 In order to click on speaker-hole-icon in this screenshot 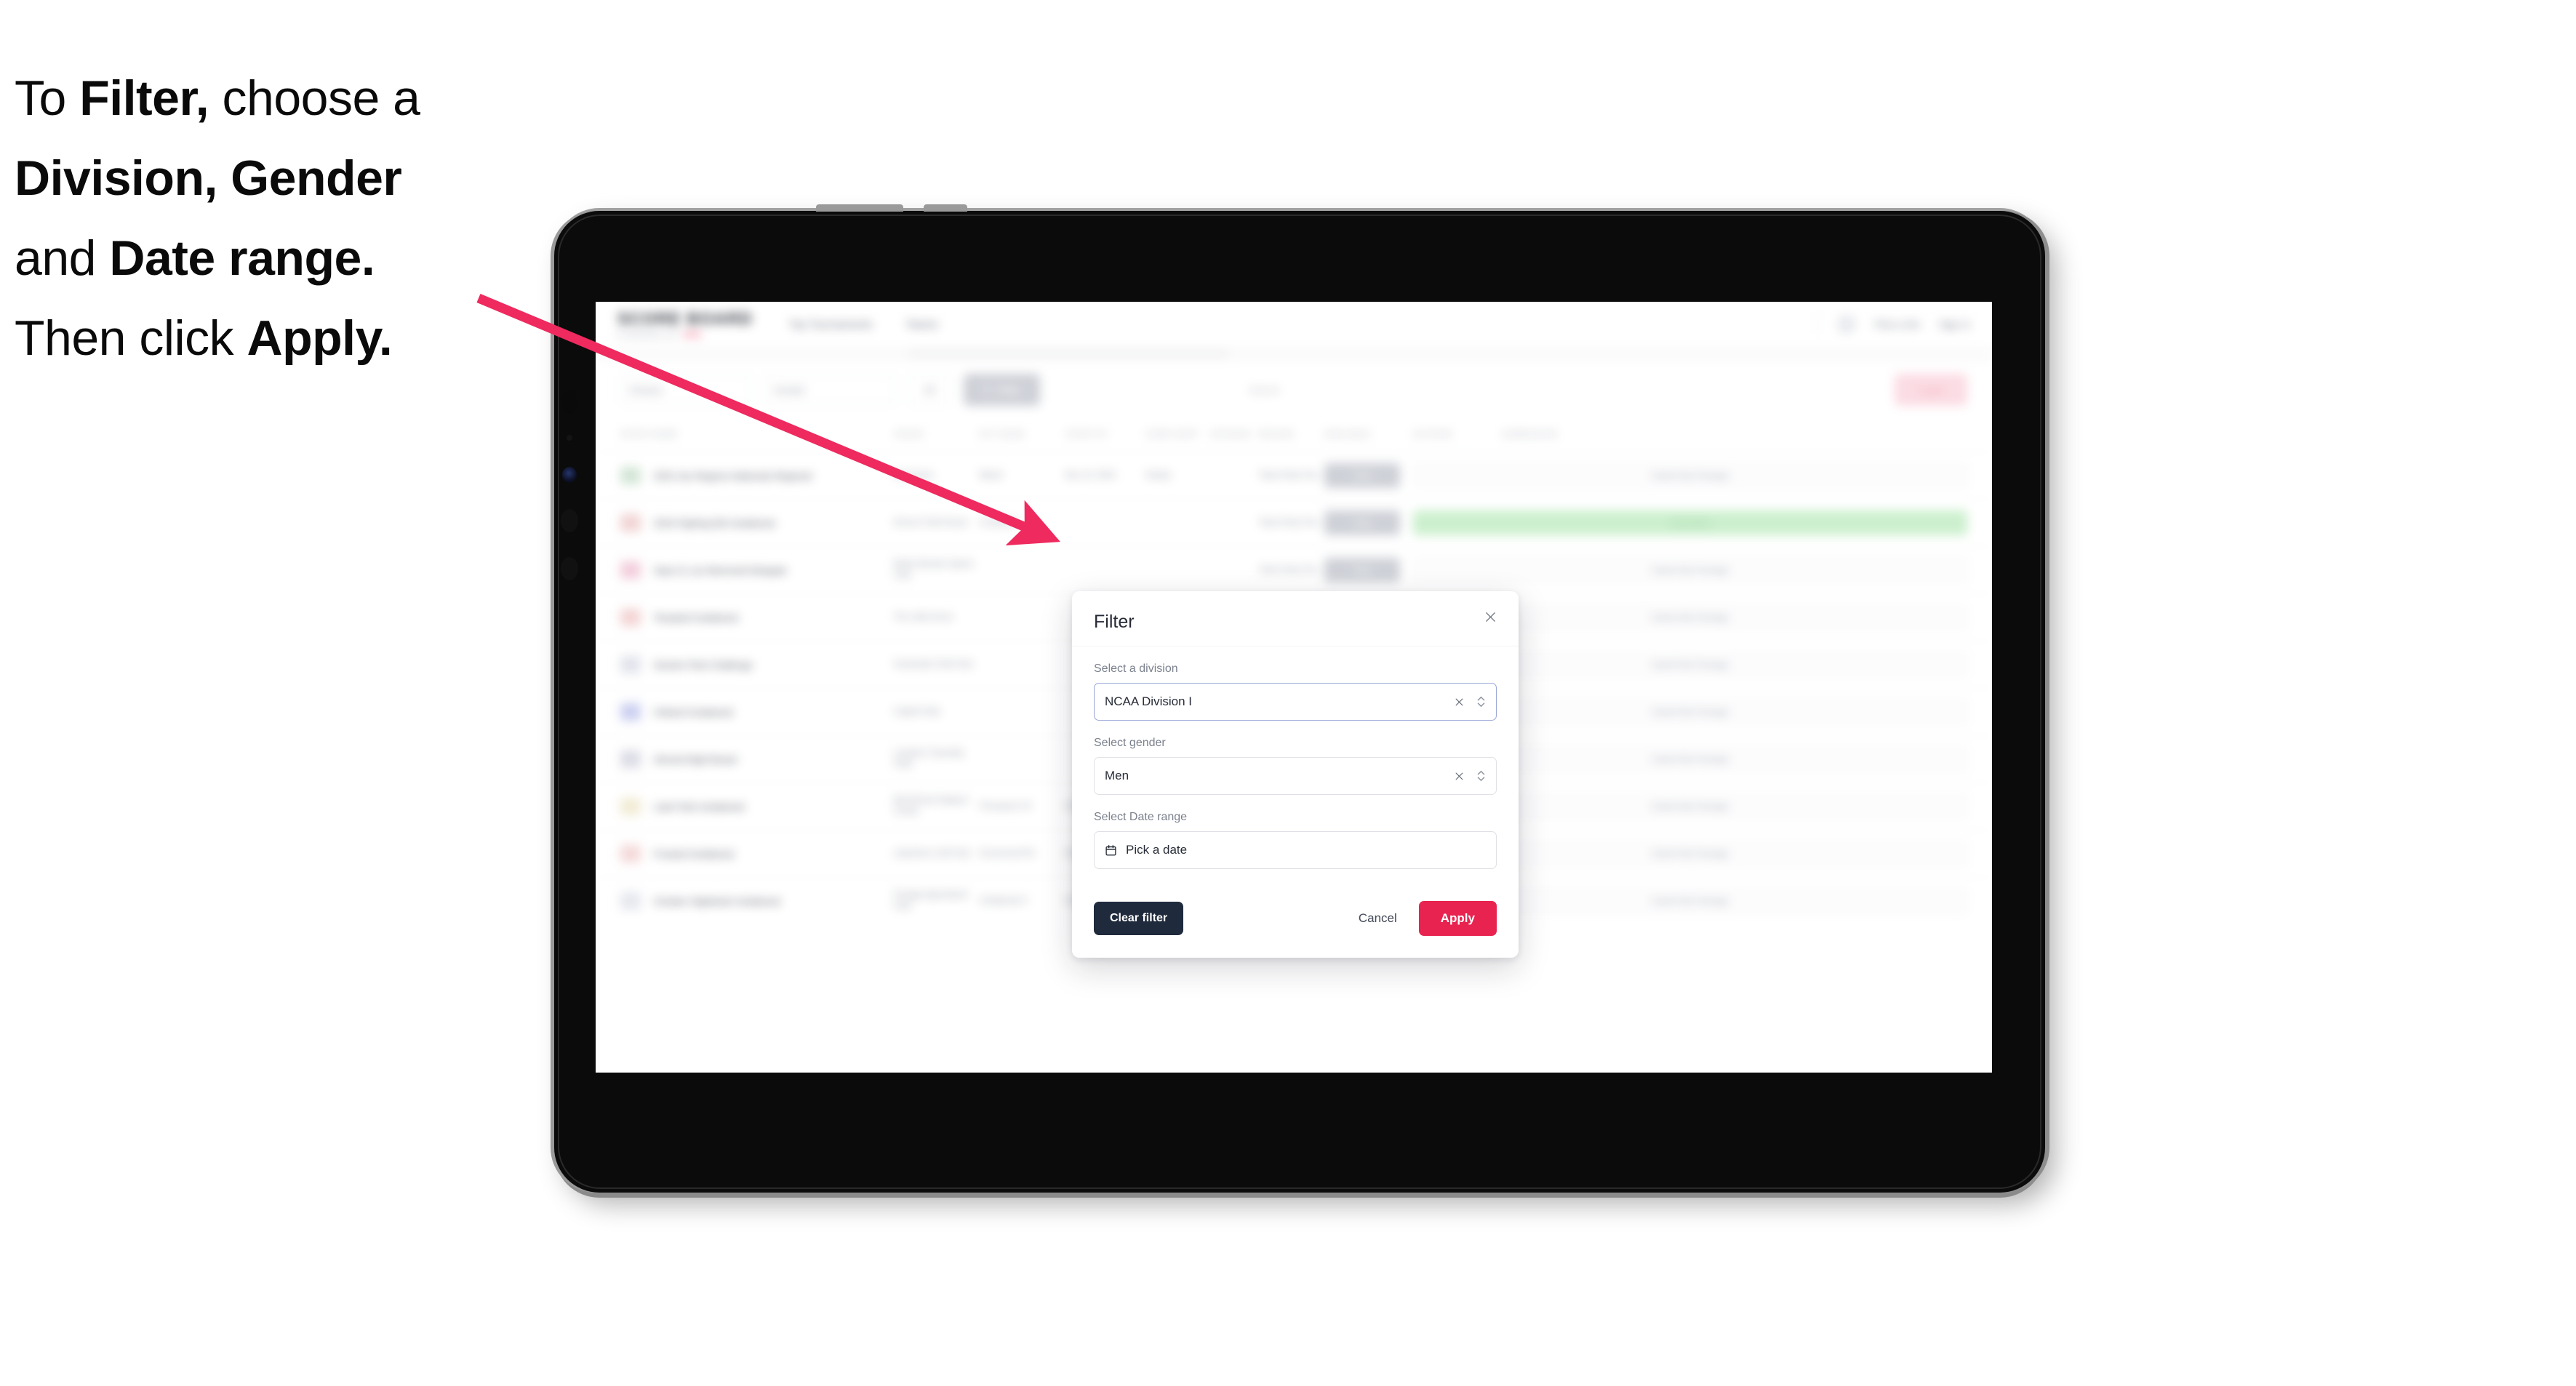, I will do `click(569, 402)`.